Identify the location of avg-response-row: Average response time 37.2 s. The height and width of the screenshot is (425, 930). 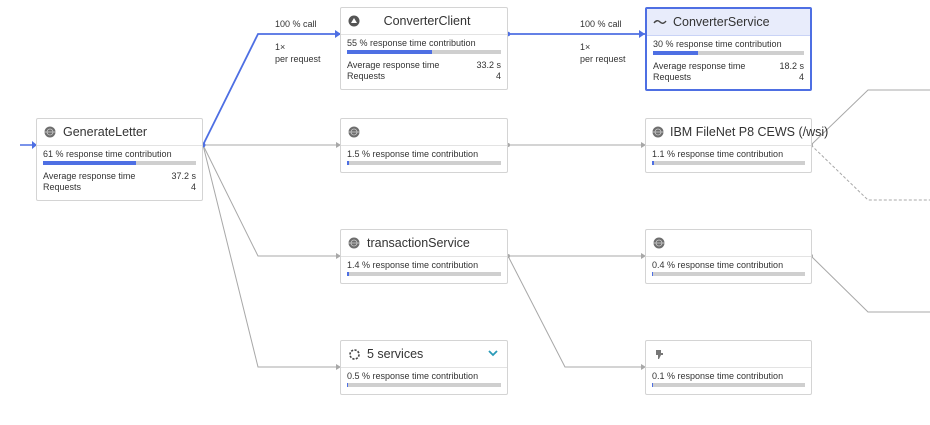
(119, 173).